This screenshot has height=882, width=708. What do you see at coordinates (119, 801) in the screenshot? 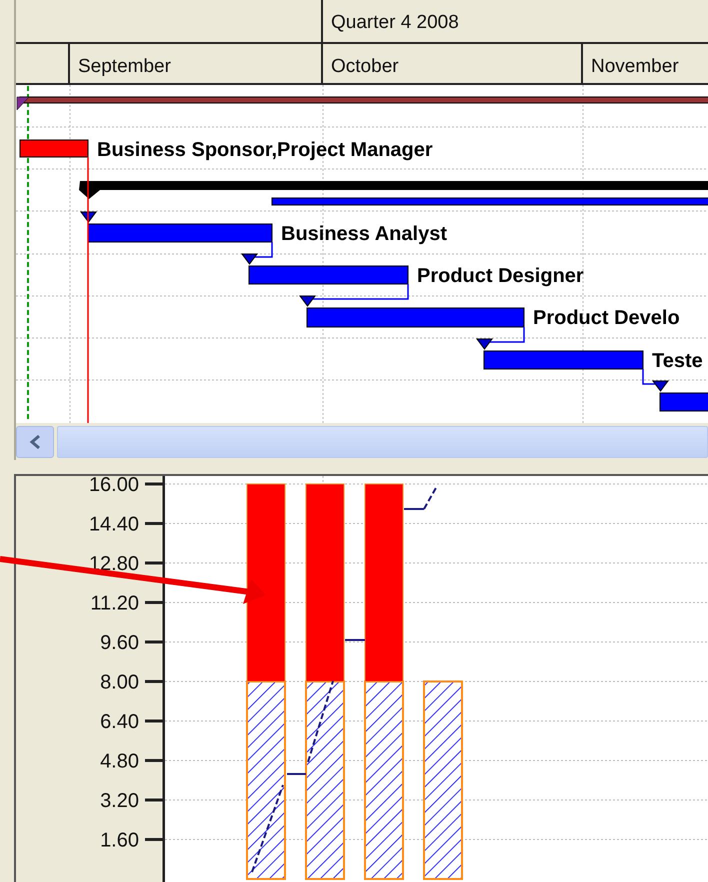
I see `axis-label: 3.20` at bounding box center [119, 801].